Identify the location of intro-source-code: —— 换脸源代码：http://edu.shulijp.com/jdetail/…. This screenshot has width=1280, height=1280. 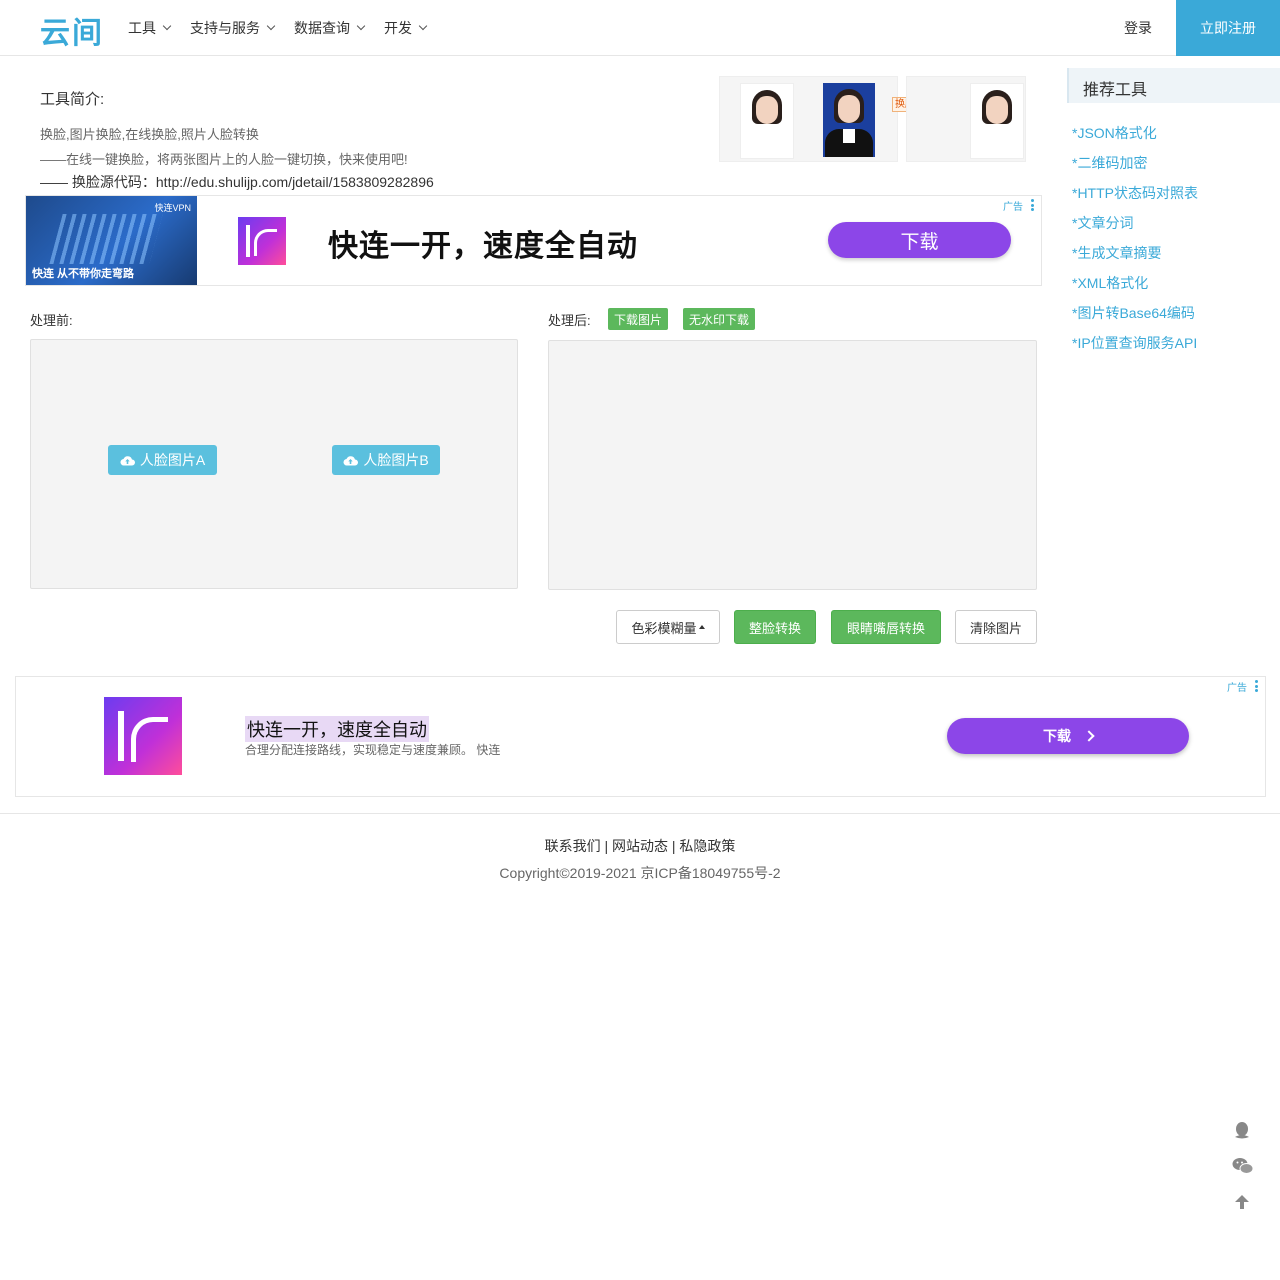
(237, 182).